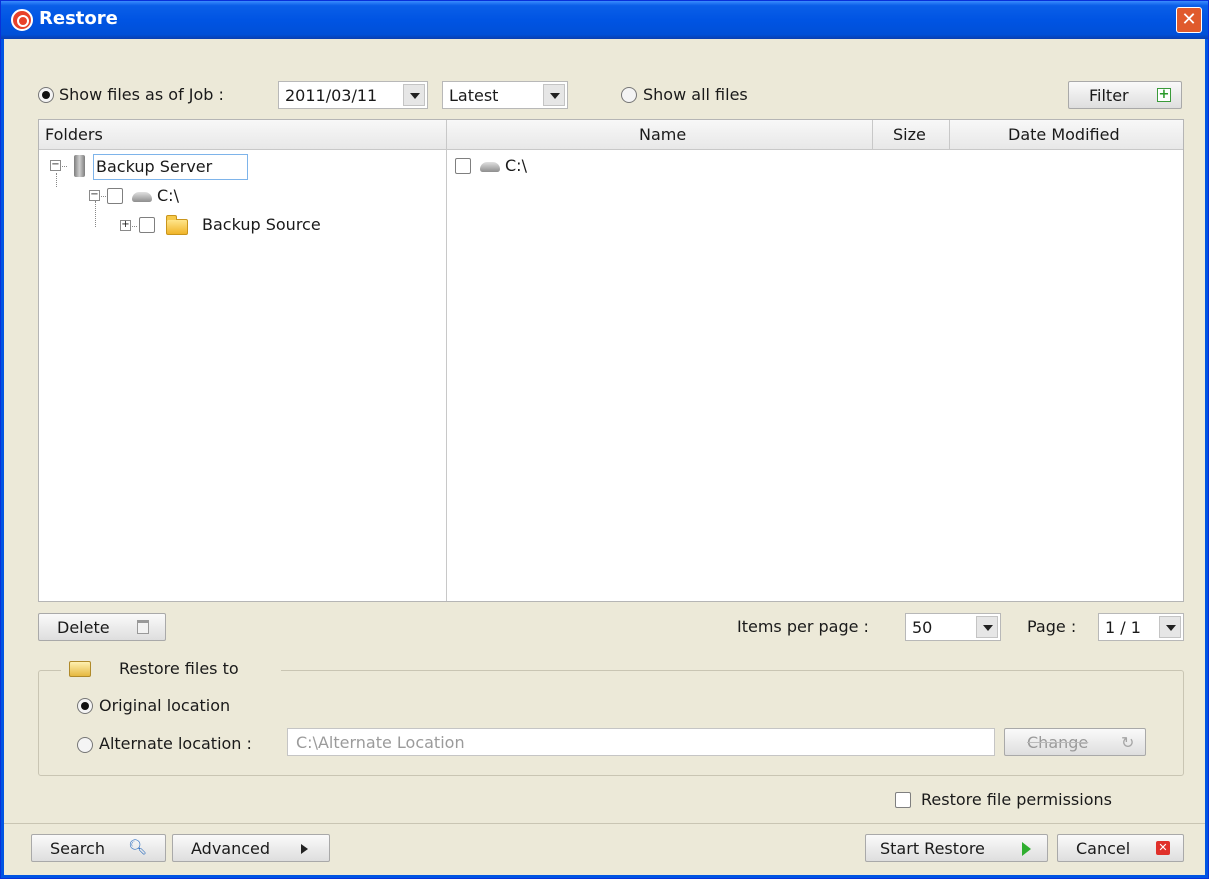  What do you see at coordinates (1189, 20) in the screenshot?
I see `close-icon: ✕` at bounding box center [1189, 20].